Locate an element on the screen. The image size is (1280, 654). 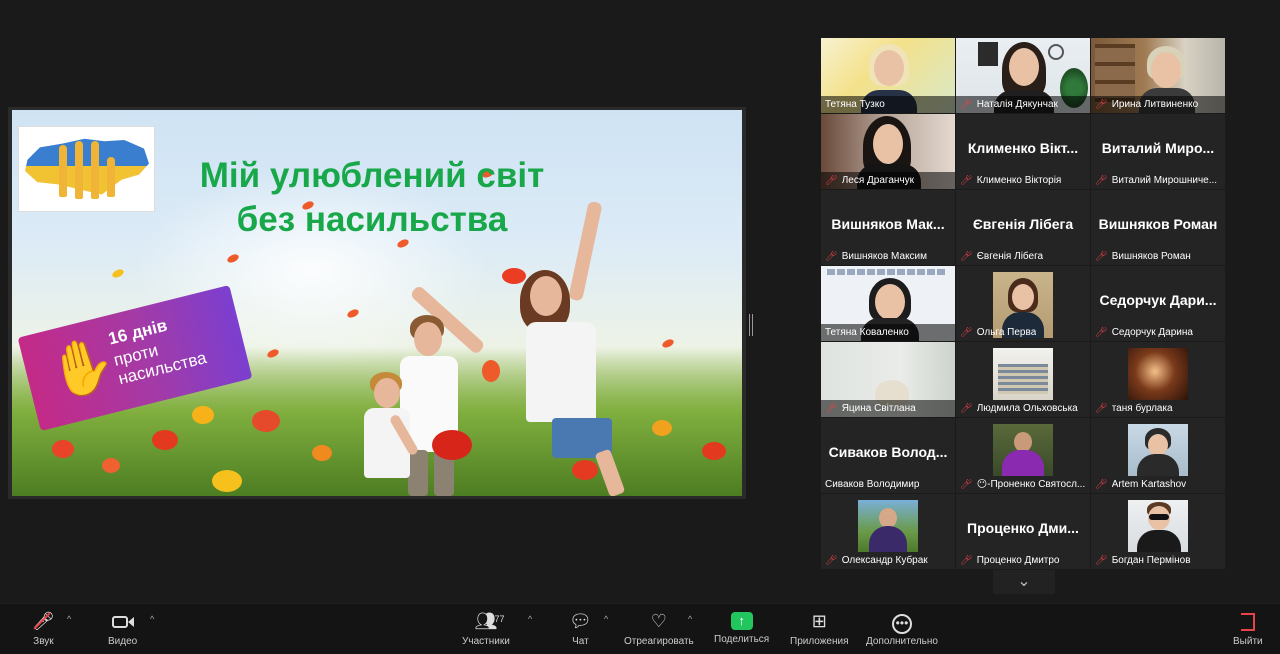
participant-tile: Проценко Дми... 🎤︎ Проценко Дмитро is located at coordinates (1023, 531).